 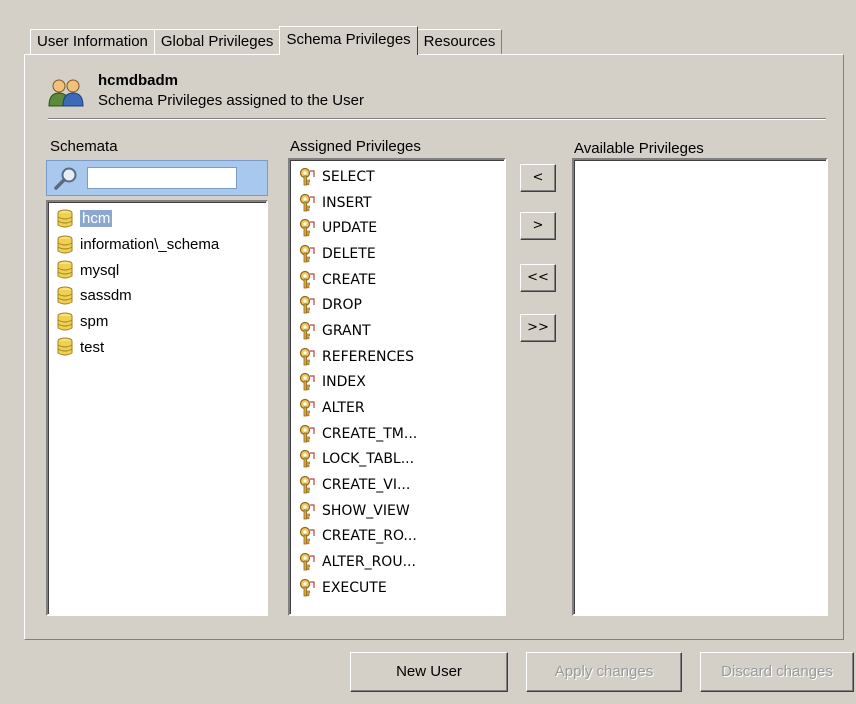 I want to click on privilege-item-label: DROP, so click(x=342, y=305).